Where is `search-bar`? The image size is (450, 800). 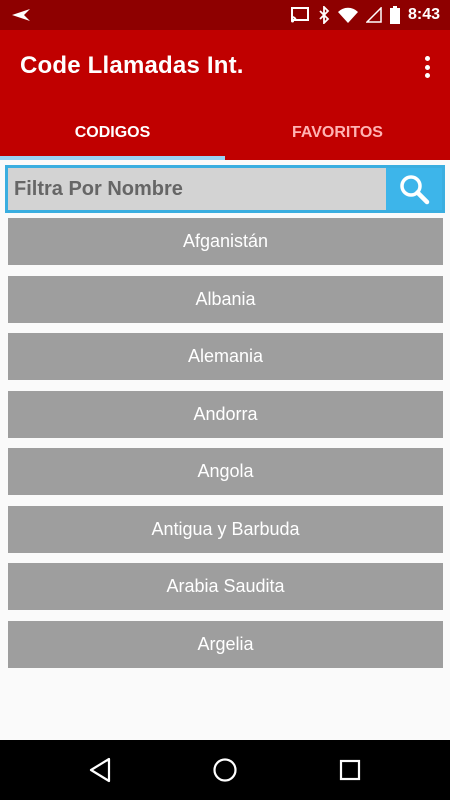 search-bar is located at coordinates (225, 189).